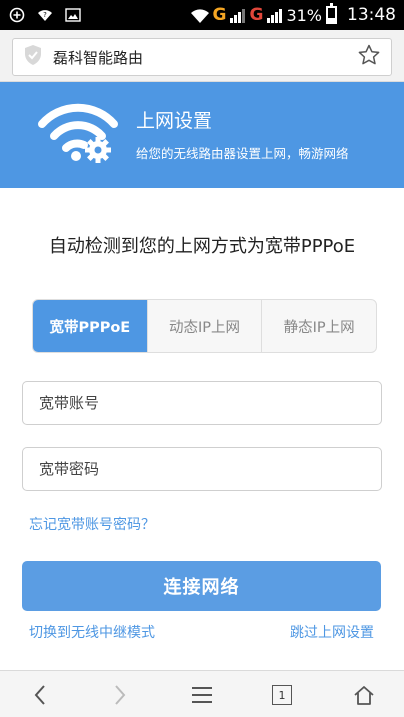  What do you see at coordinates (219, 15) in the screenshot?
I see `network-type-1: G` at bounding box center [219, 15].